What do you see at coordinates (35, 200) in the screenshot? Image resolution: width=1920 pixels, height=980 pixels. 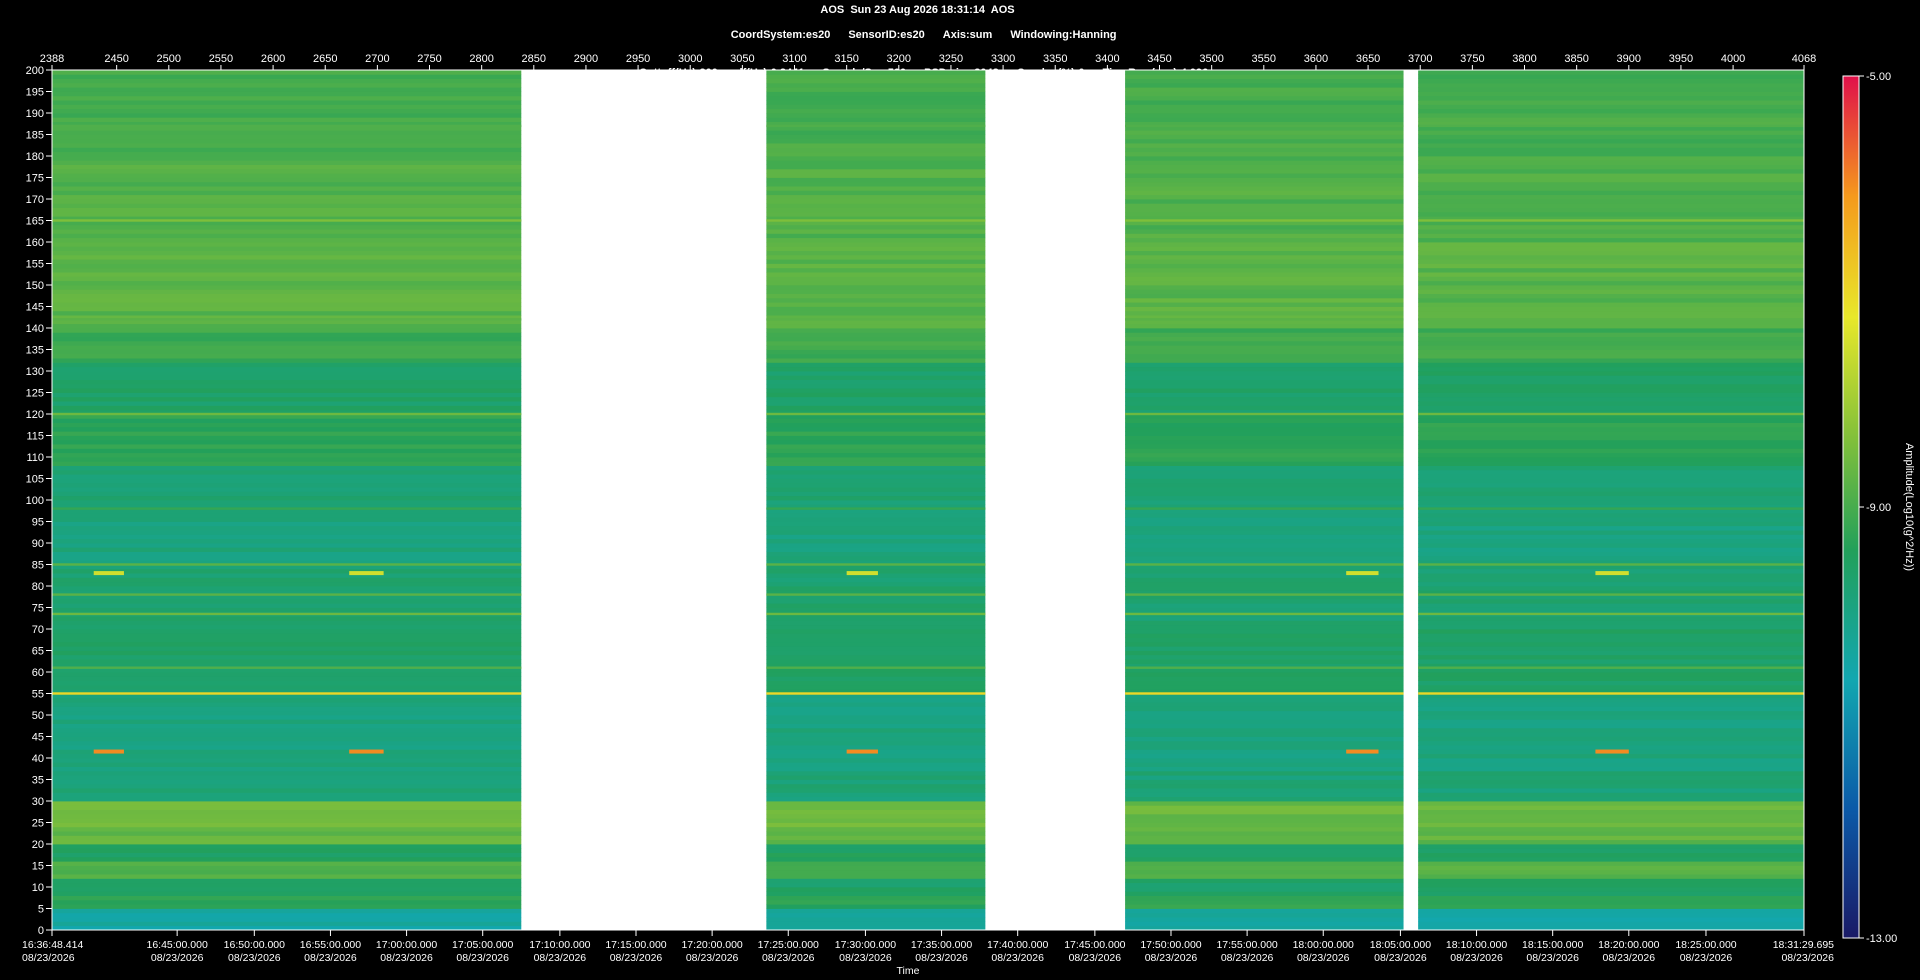 I see `y-tick-label: 170` at bounding box center [35, 200].